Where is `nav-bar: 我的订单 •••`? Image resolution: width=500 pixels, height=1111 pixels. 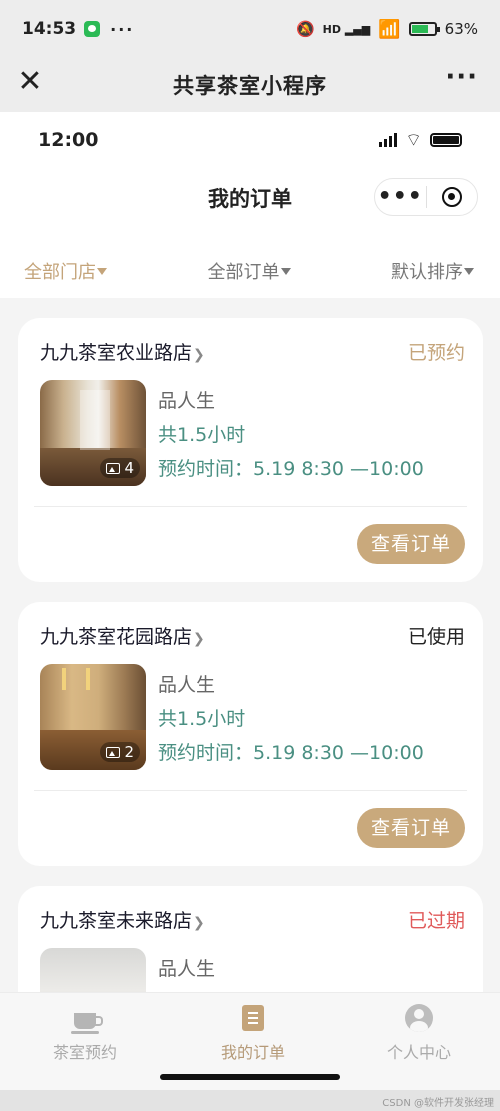
nav-bar: 我的订单 ••• is located at coordinates (250, 198).